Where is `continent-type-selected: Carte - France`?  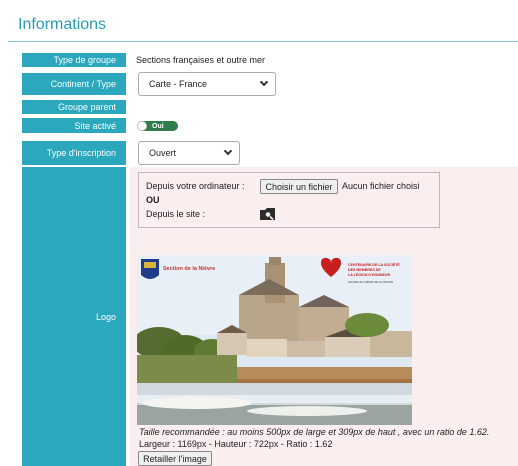 continent-type-selected: Carte - France is located at coordinates (178, 84).